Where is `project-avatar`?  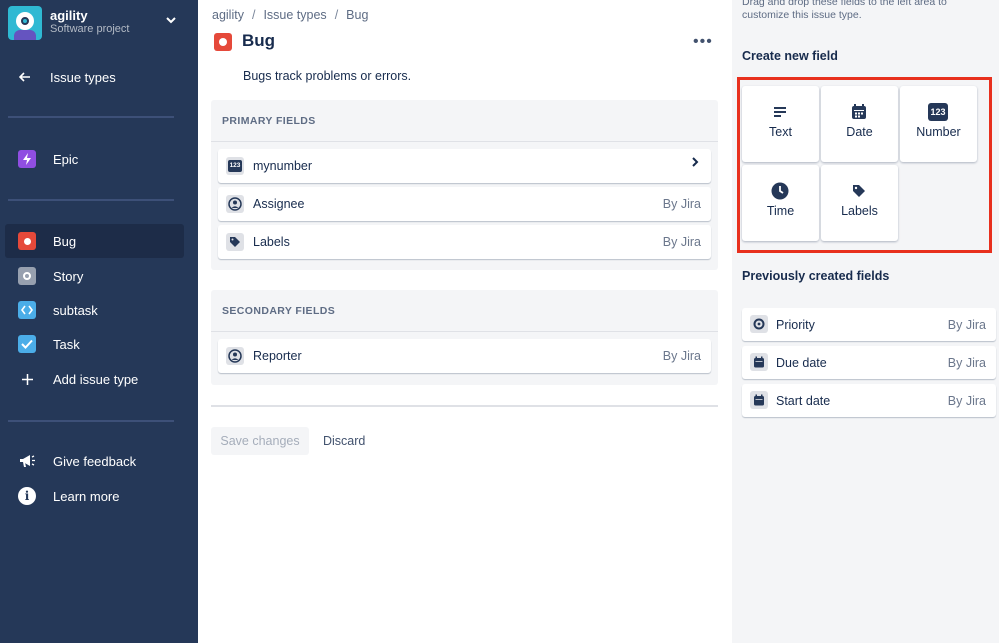 project-avatar is located at coordinates (25, 23).